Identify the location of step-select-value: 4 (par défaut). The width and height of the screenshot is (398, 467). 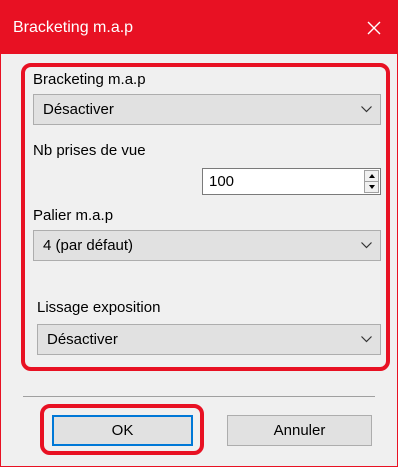
(88, 245).